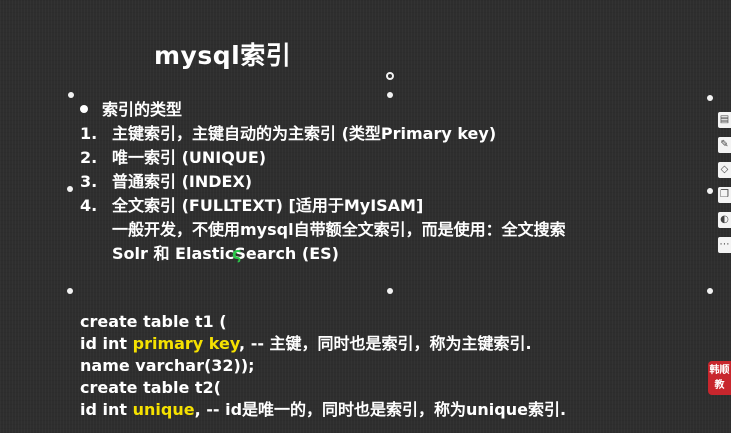 The width and height of the screenshot is (731, 433). I want to click on list-text: 唯一索引 (UNIQUE), so click(189, 157).